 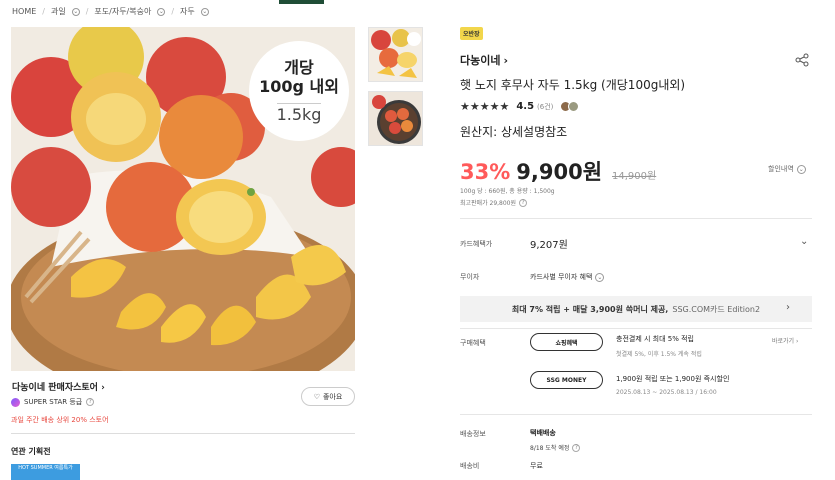 What do you see at coordinates (802, 59) in the screenshot?
I see `share-icon` at bounding box center [802, 59].